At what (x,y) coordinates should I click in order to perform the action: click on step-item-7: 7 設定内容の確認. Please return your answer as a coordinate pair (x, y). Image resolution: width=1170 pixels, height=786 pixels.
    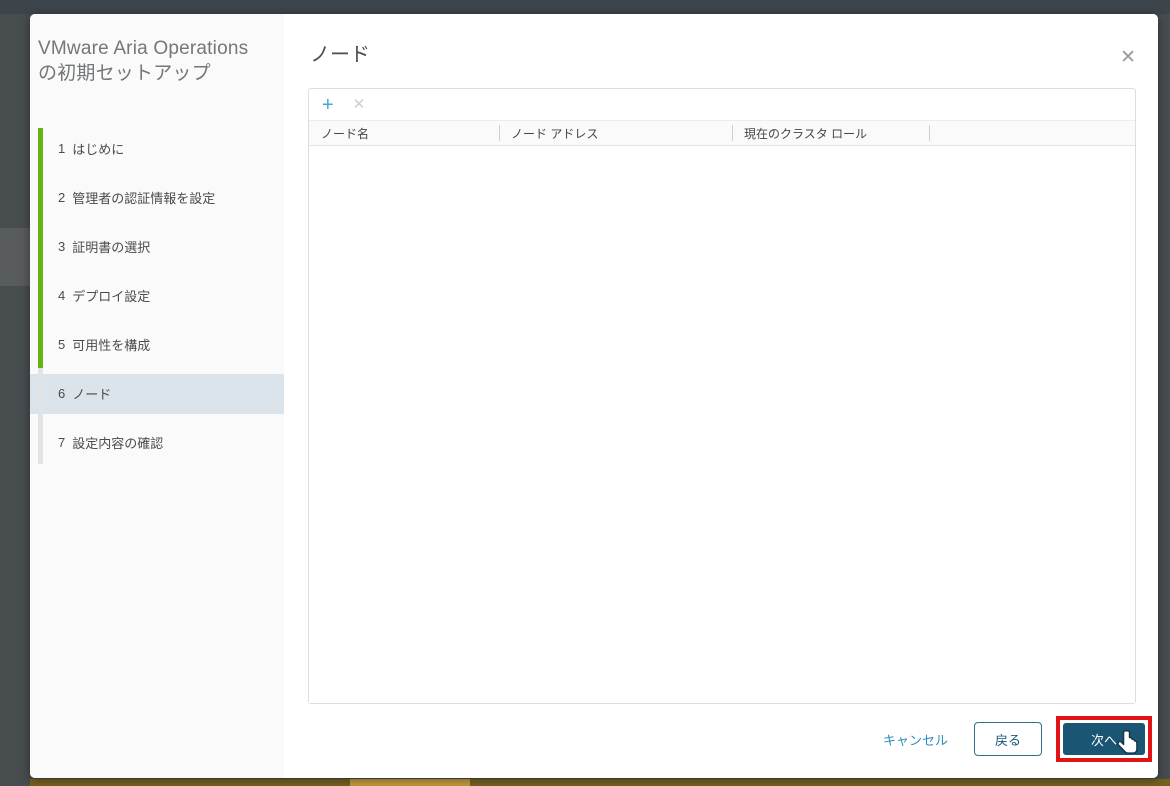
    Looking at the image, I should click on (157, 442).